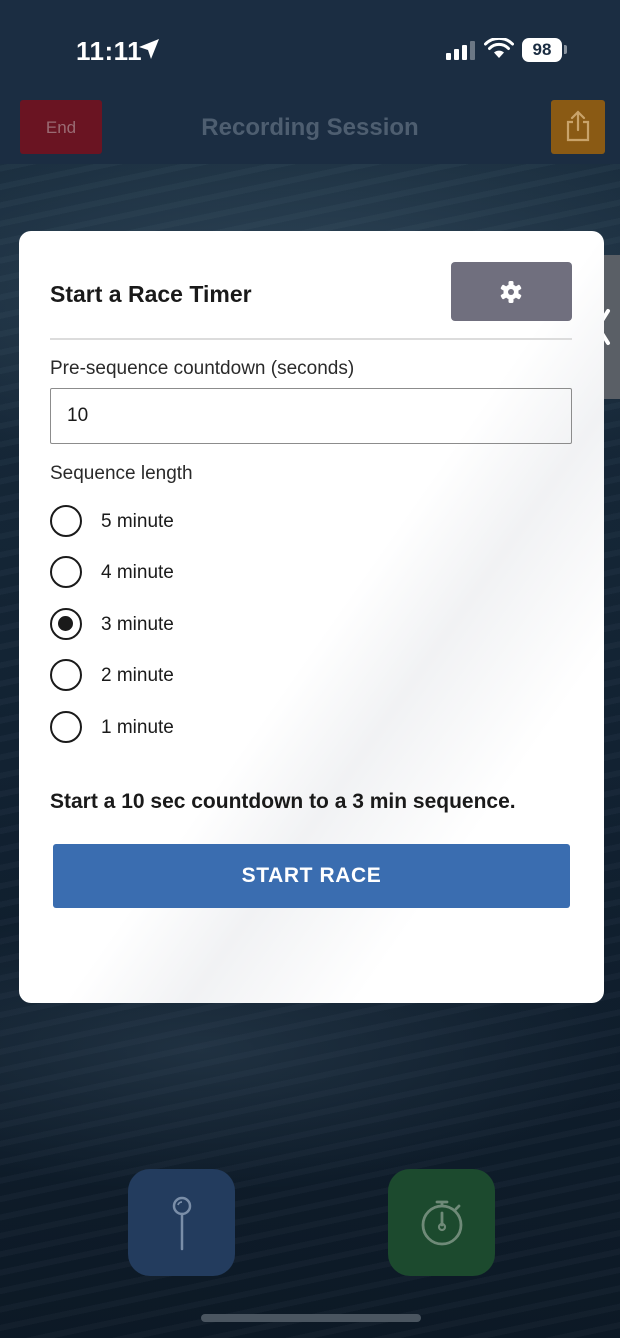  I want to click on start-race-button: START RACE, so click(311, 876).